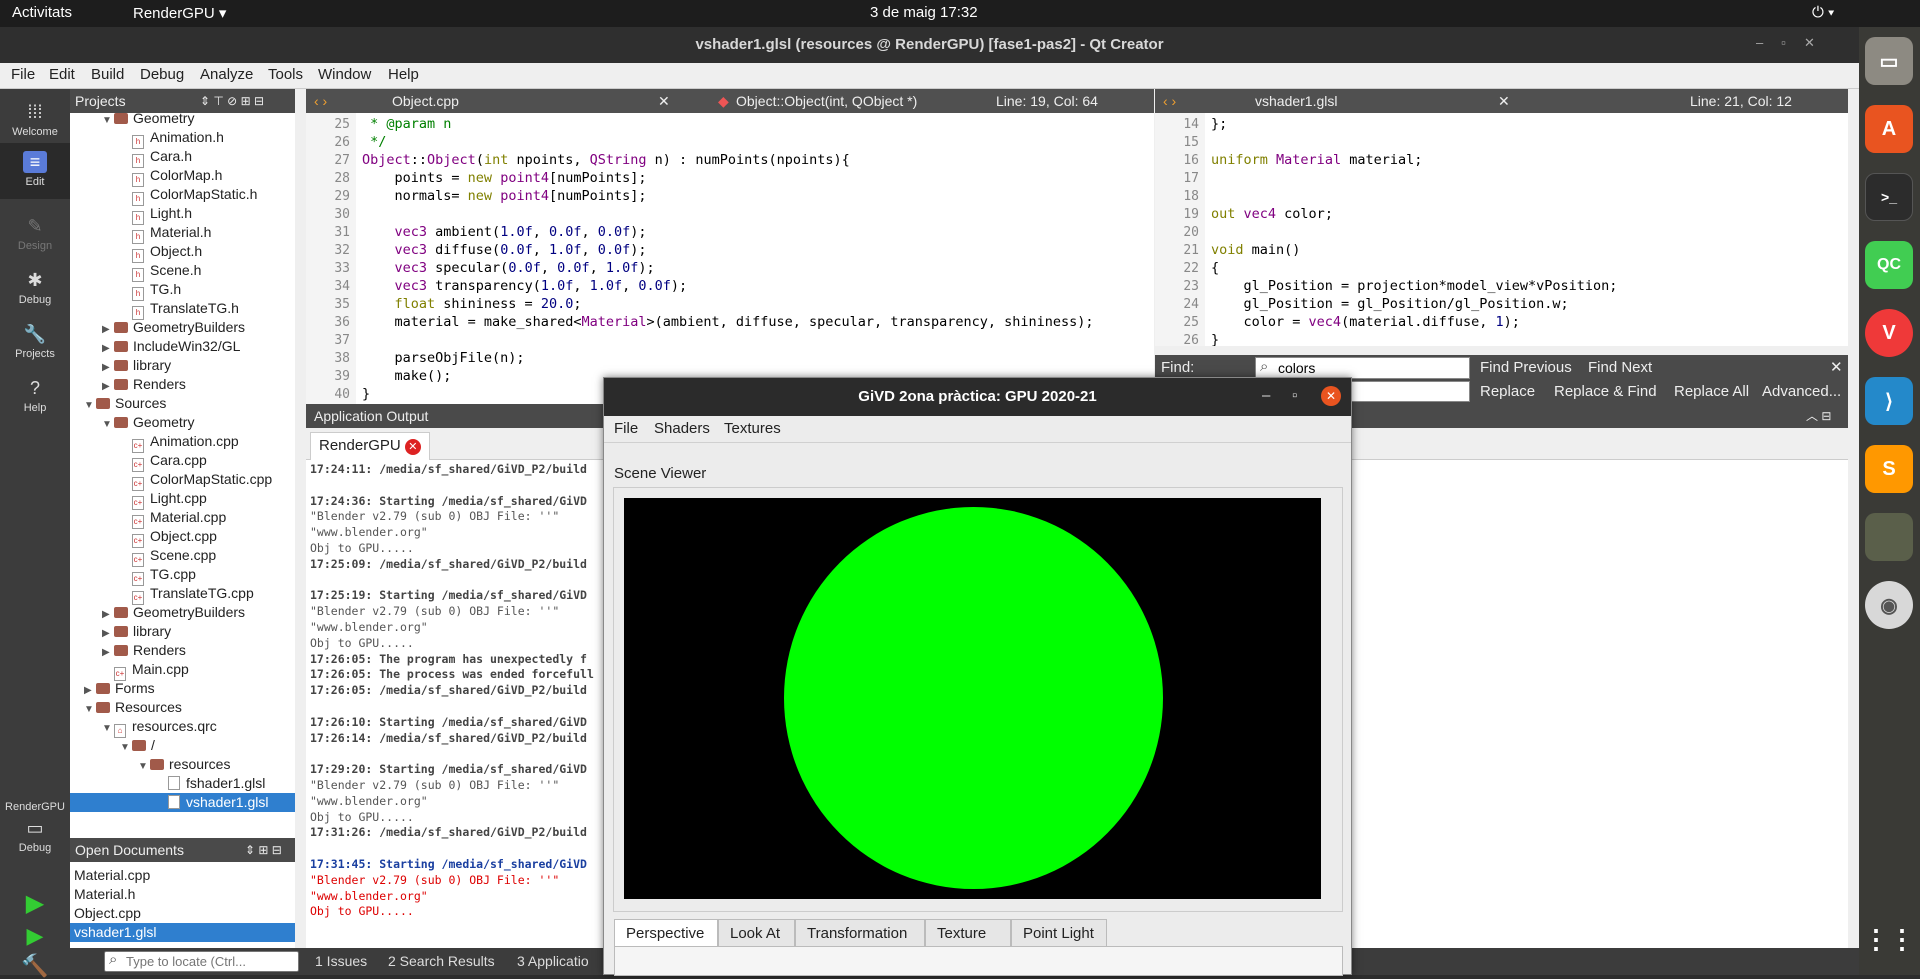 The width and height of the screenshot is (1920, 979). Describe the element at coordinates (1889, 129) in the screenshot. I see `software-icon: A` at that location.